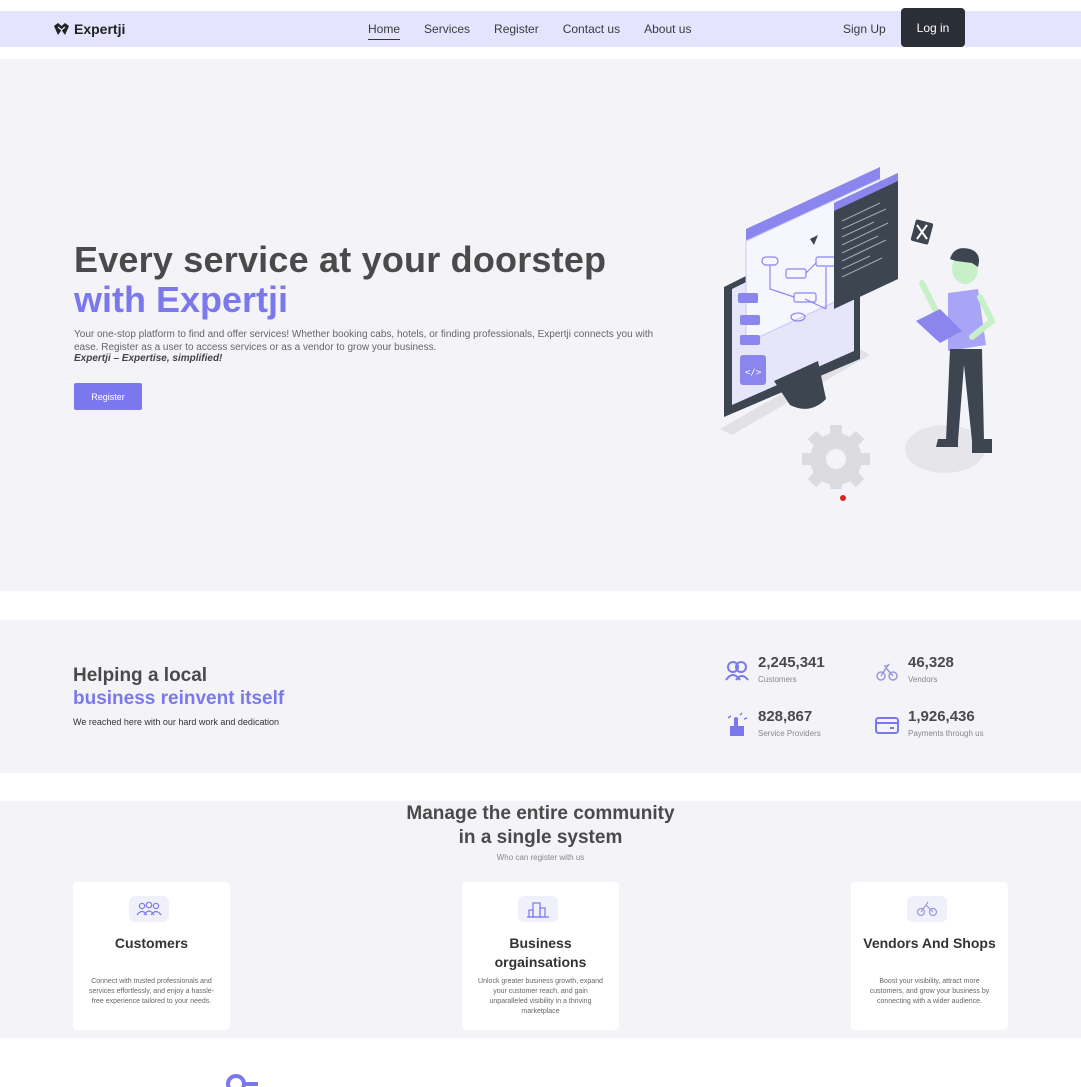 This screenshot has height=1087, width=1081. I want to click on stat-label: Vendors, so click(923, 679).